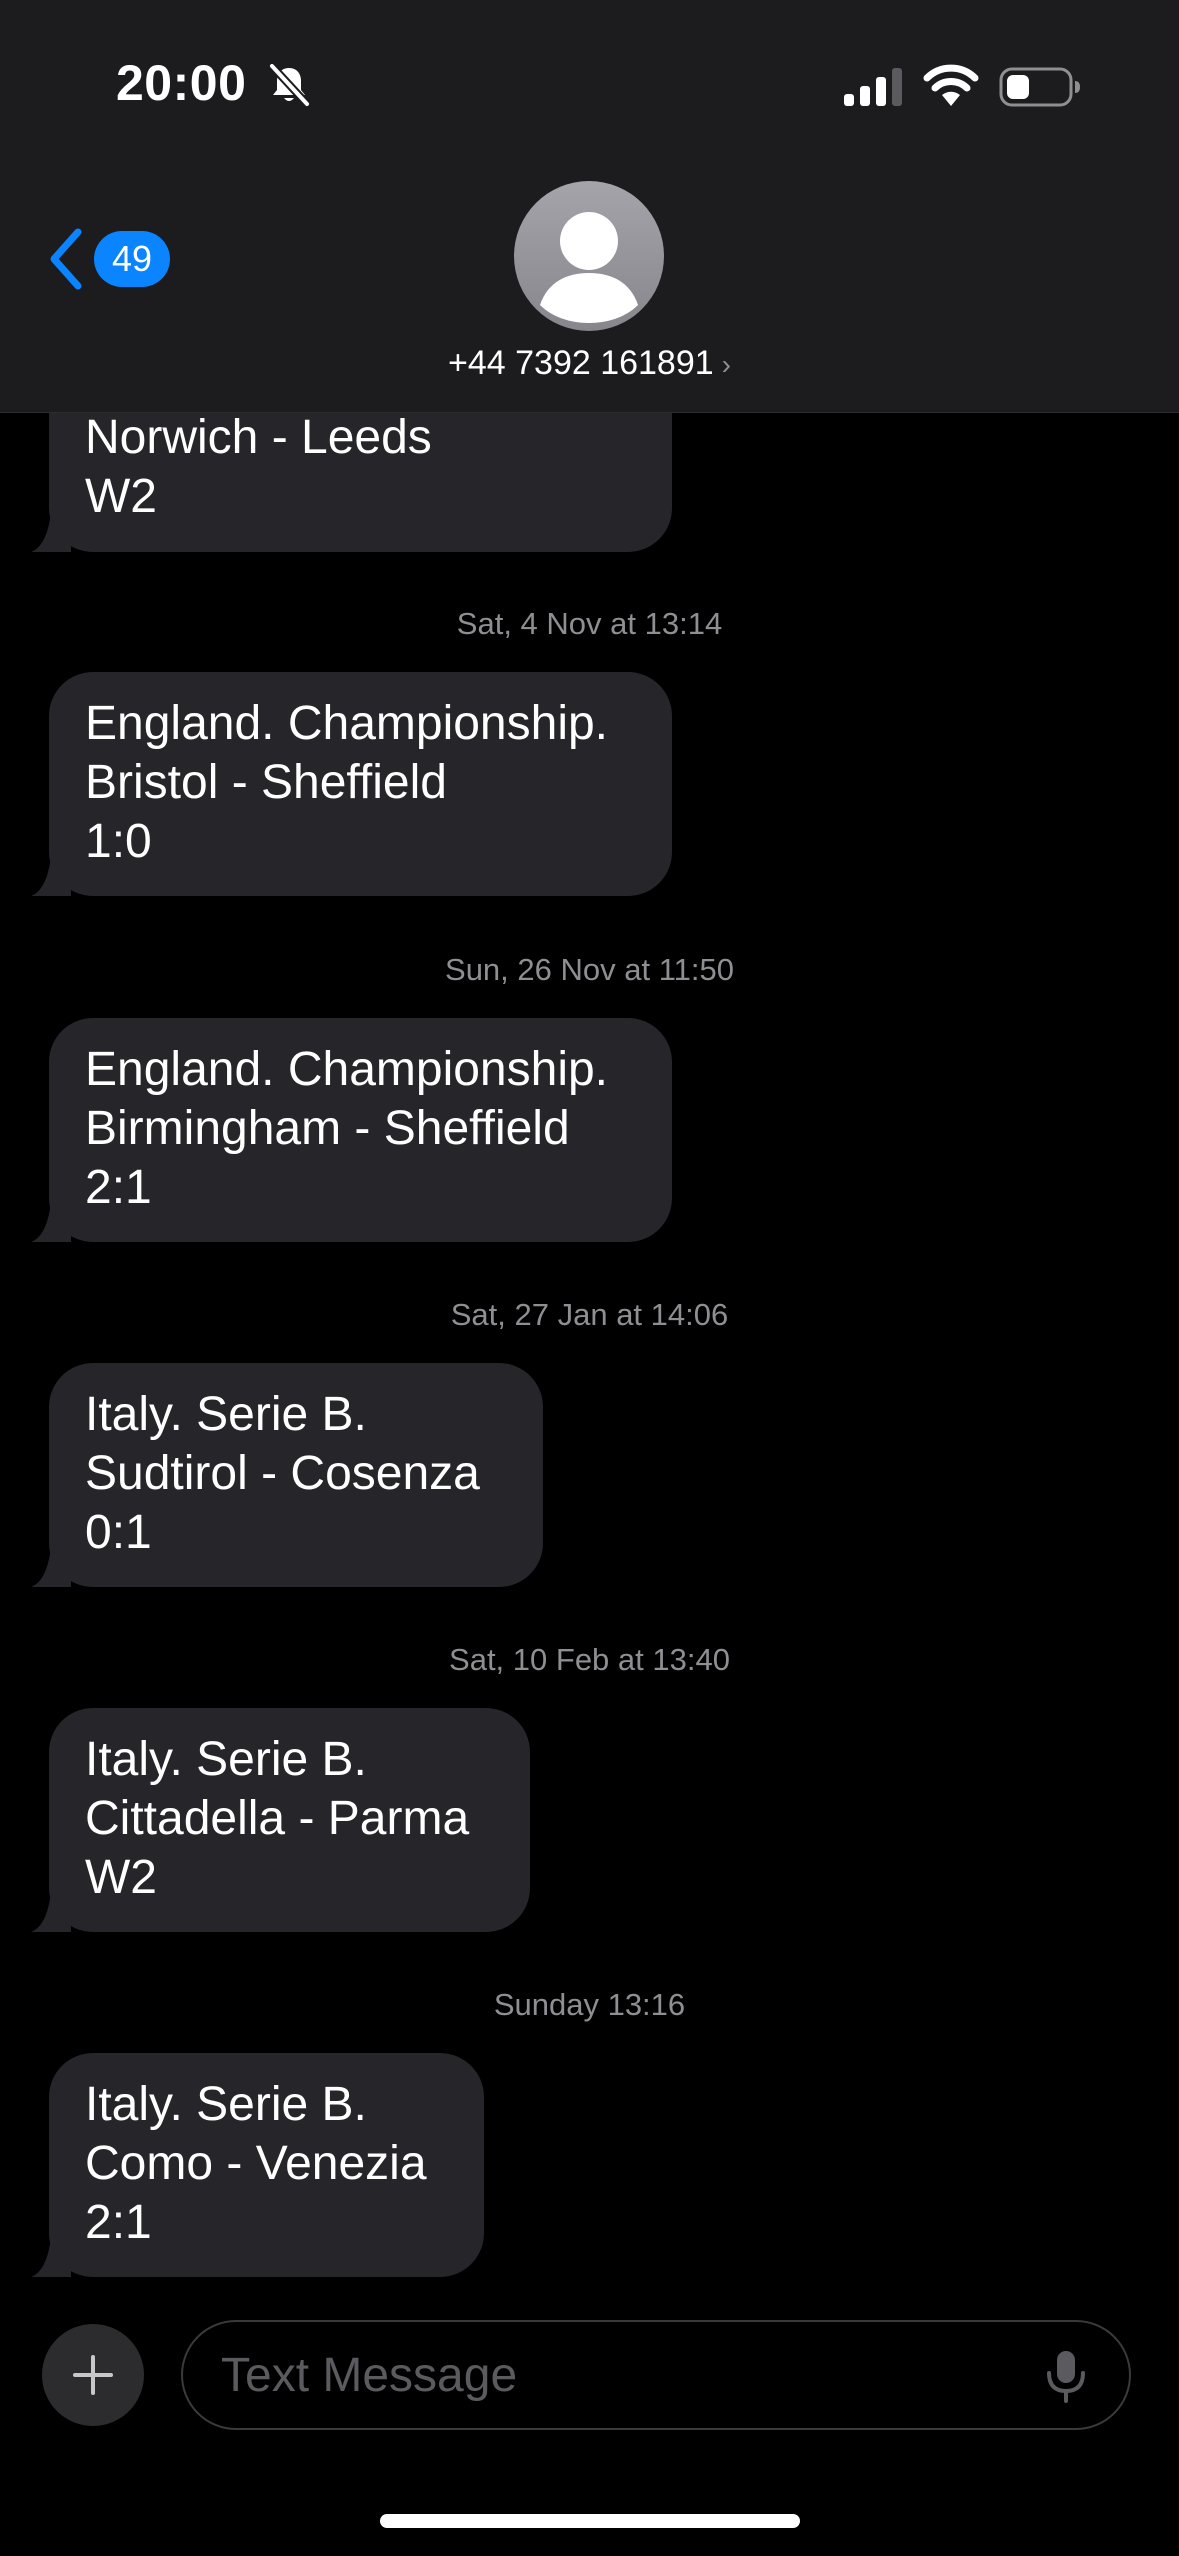 The image size is (1179, 2556). What do you see at coordinates (951, 85) in the screenshot?
I see `wifi-icon` at bounding box center [951, 85].